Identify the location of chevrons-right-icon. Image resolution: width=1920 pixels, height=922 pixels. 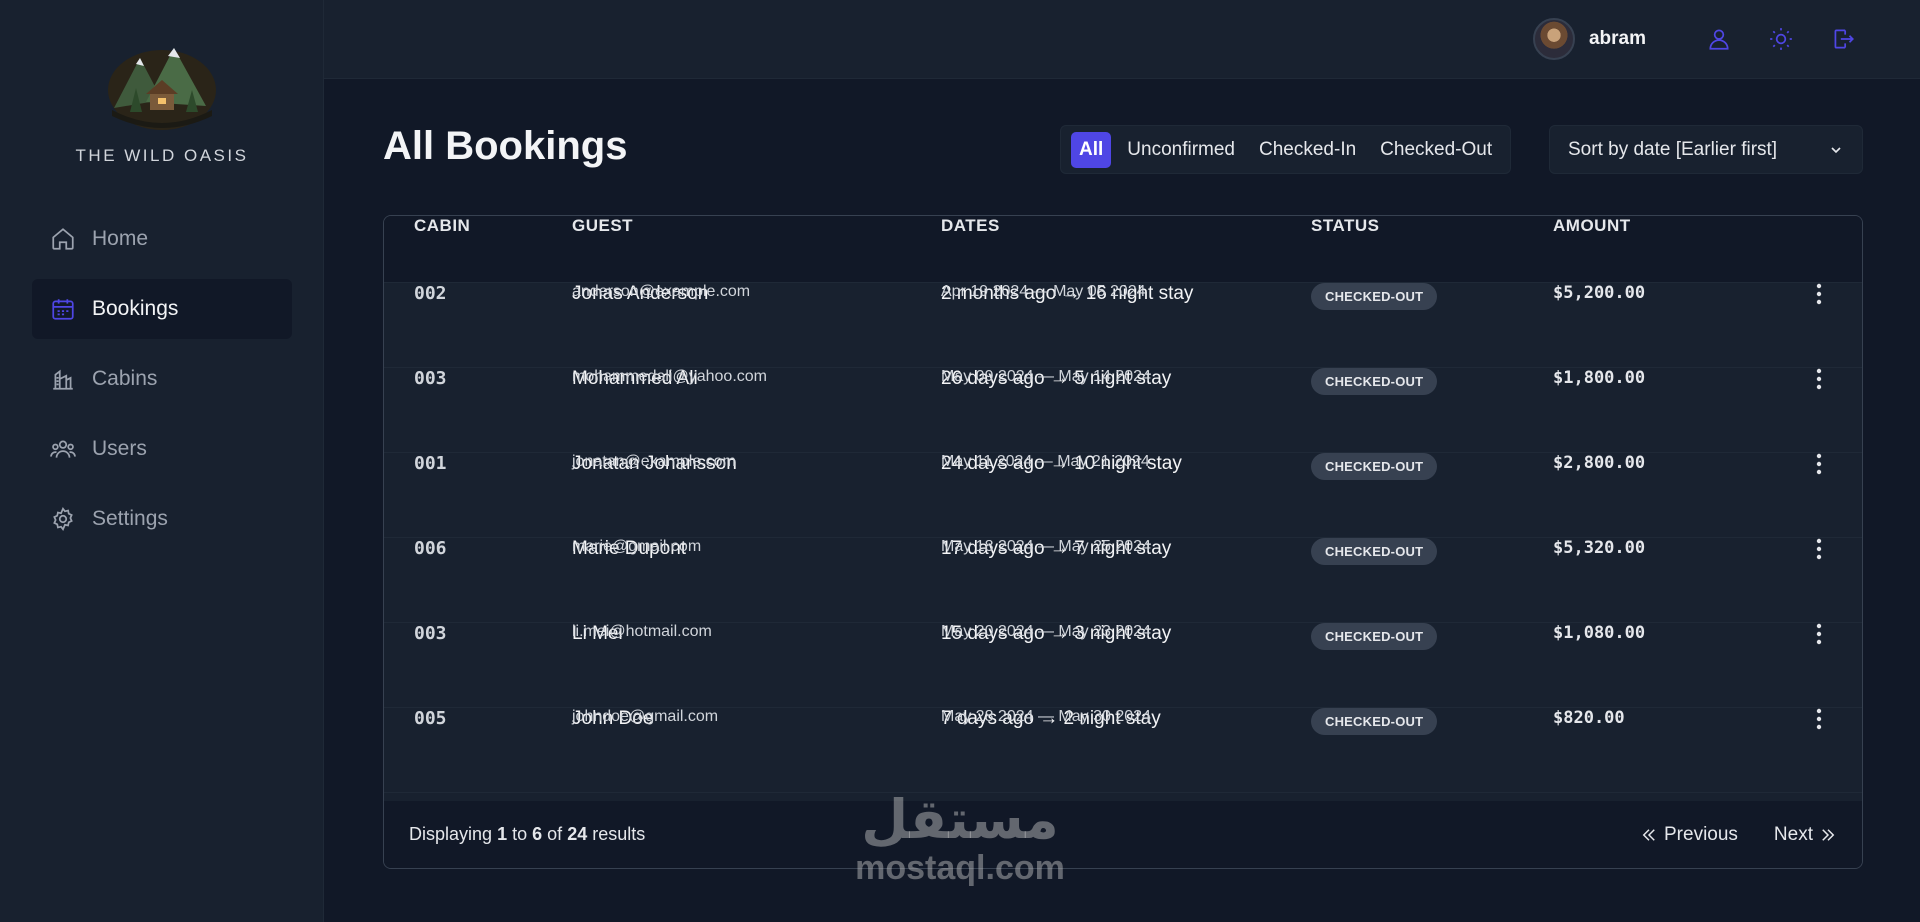
(1828, 834).